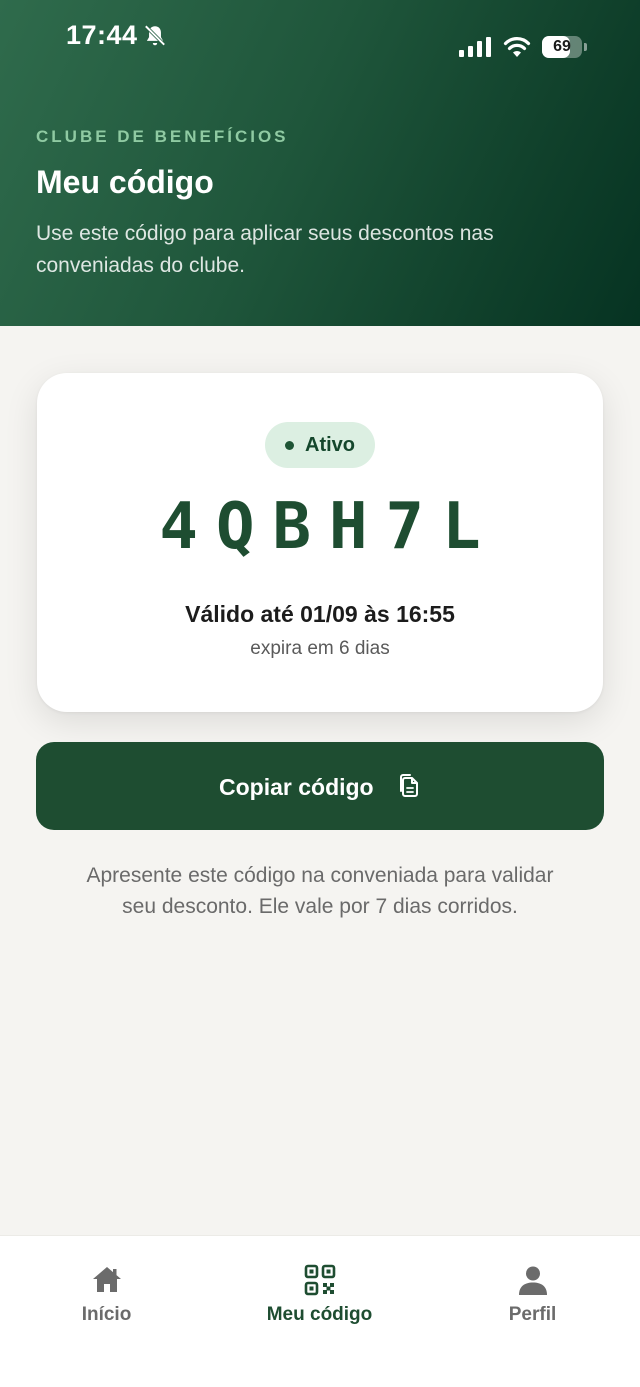 Image resolution: width=640 pixels, height=1387 pixels. What do you see at coordinates (517, 47) in the screenshot?
I see `wifi-icon` at bounding box center [517, 47].